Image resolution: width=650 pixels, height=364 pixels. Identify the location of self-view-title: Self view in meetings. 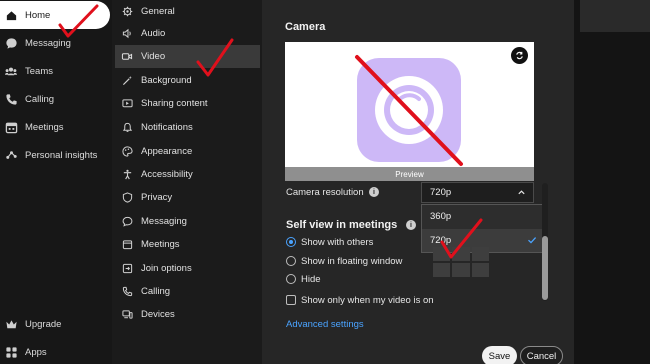
(342, 225).